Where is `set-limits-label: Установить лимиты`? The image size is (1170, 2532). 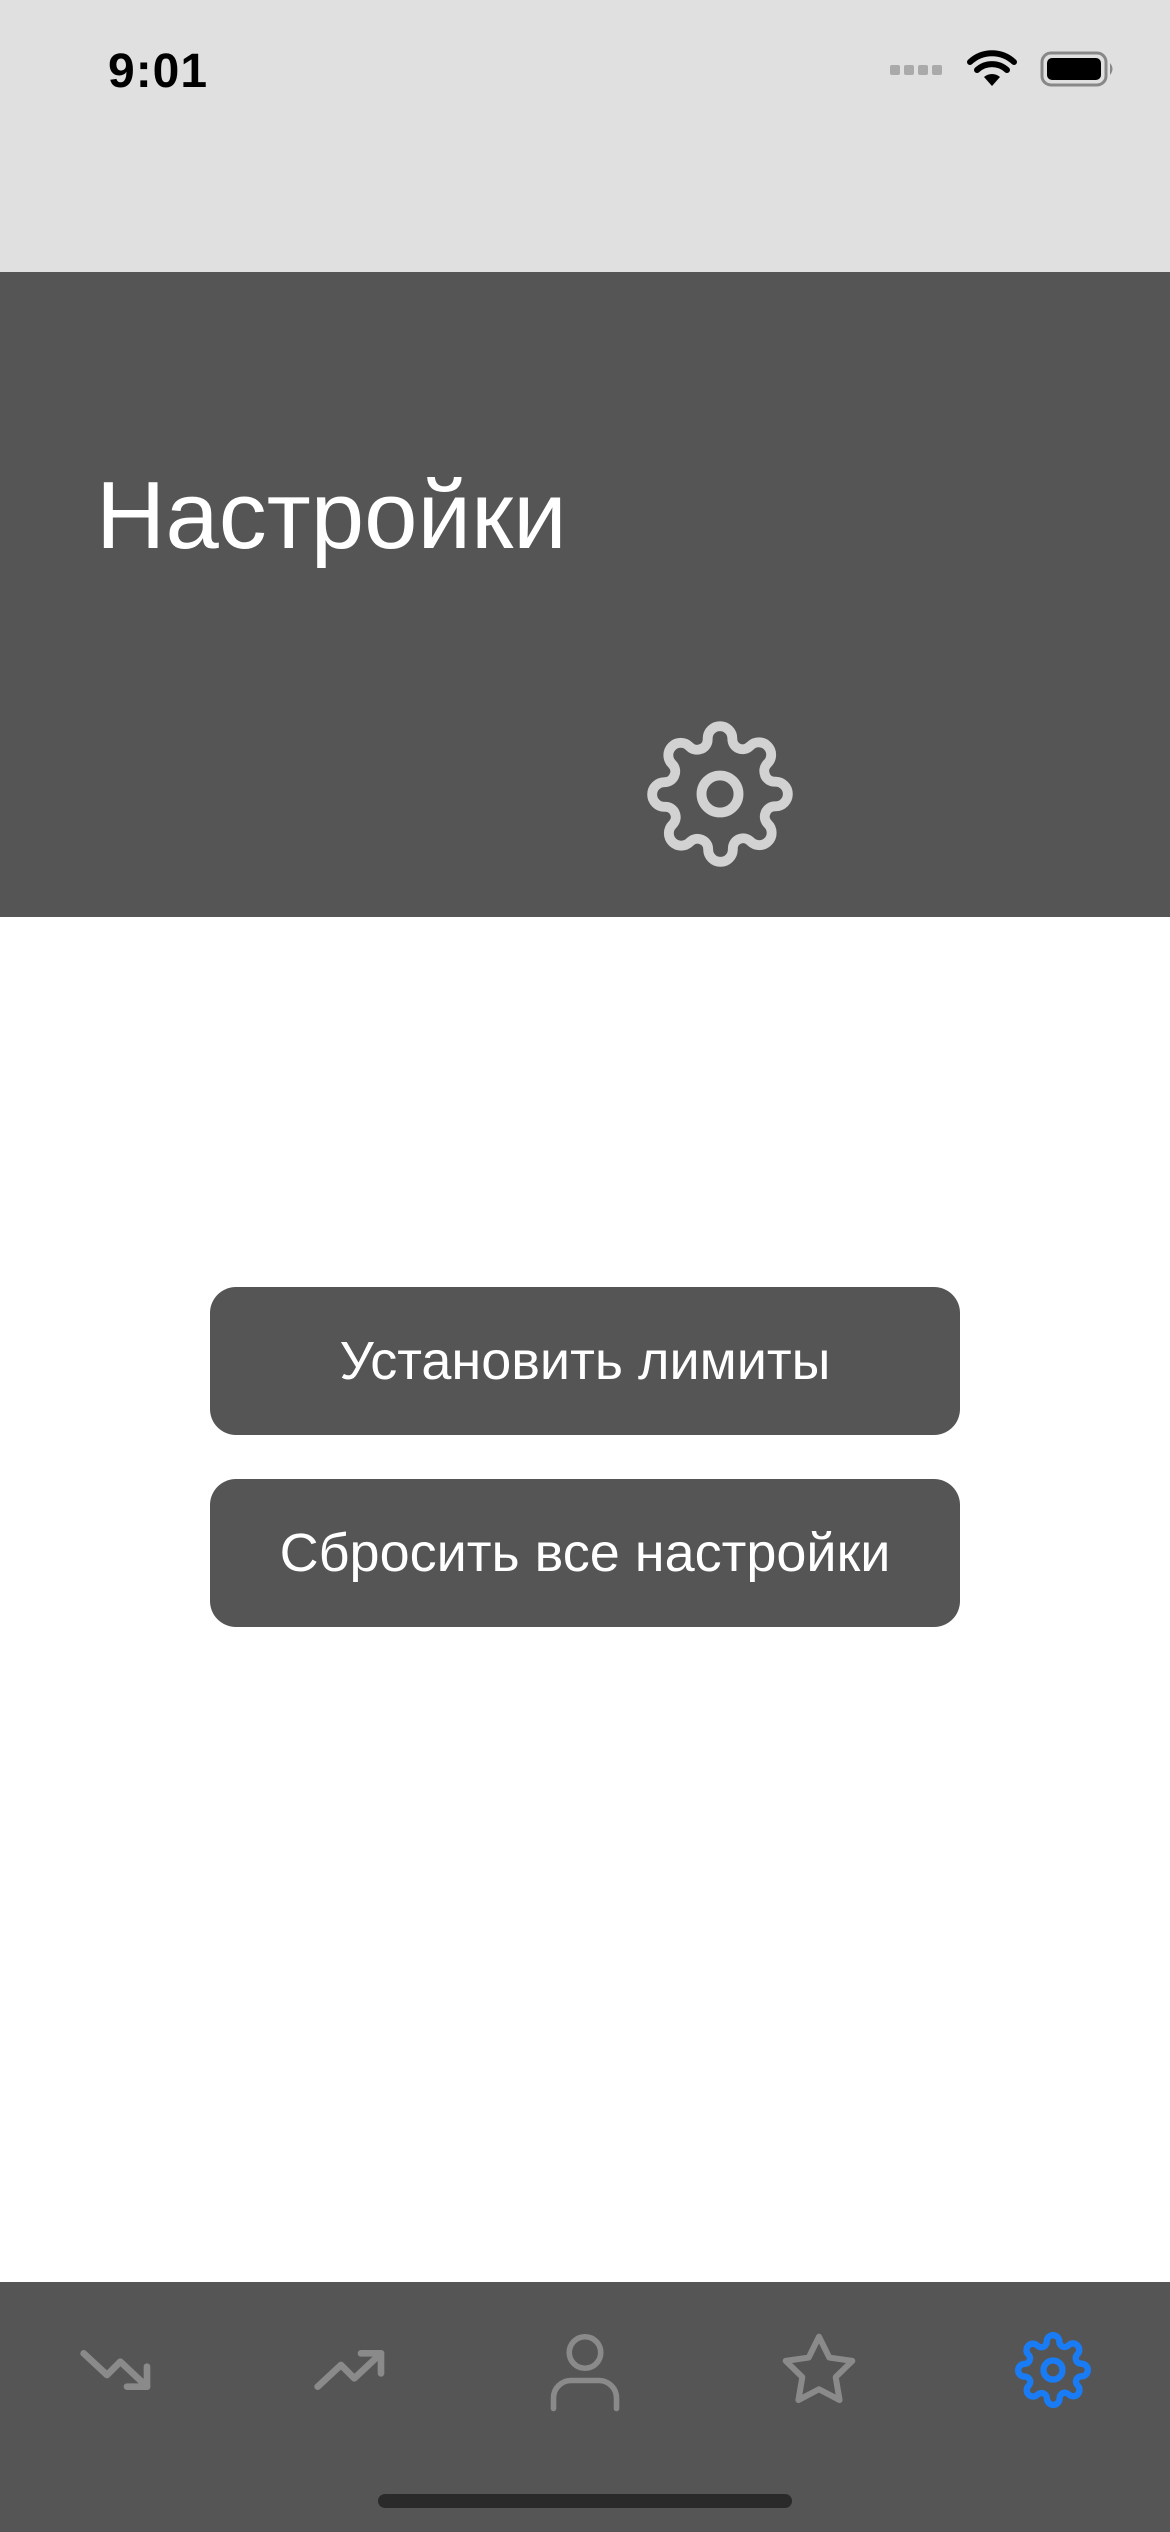
set-limits-label: Установить лимиты is located at coordinates (585, 1361).